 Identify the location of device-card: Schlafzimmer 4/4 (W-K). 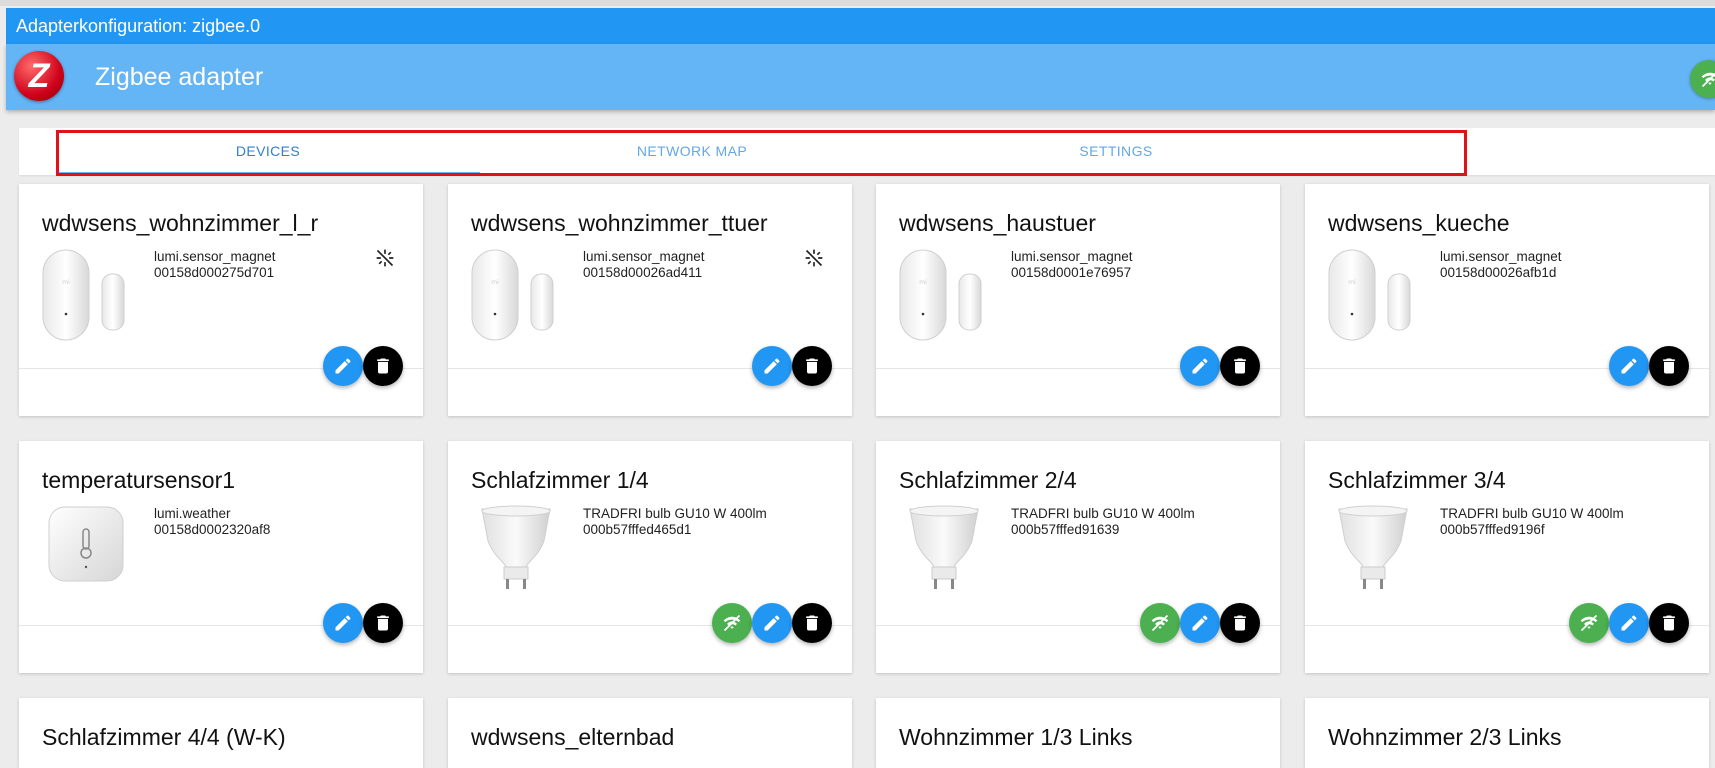
(221, 733).